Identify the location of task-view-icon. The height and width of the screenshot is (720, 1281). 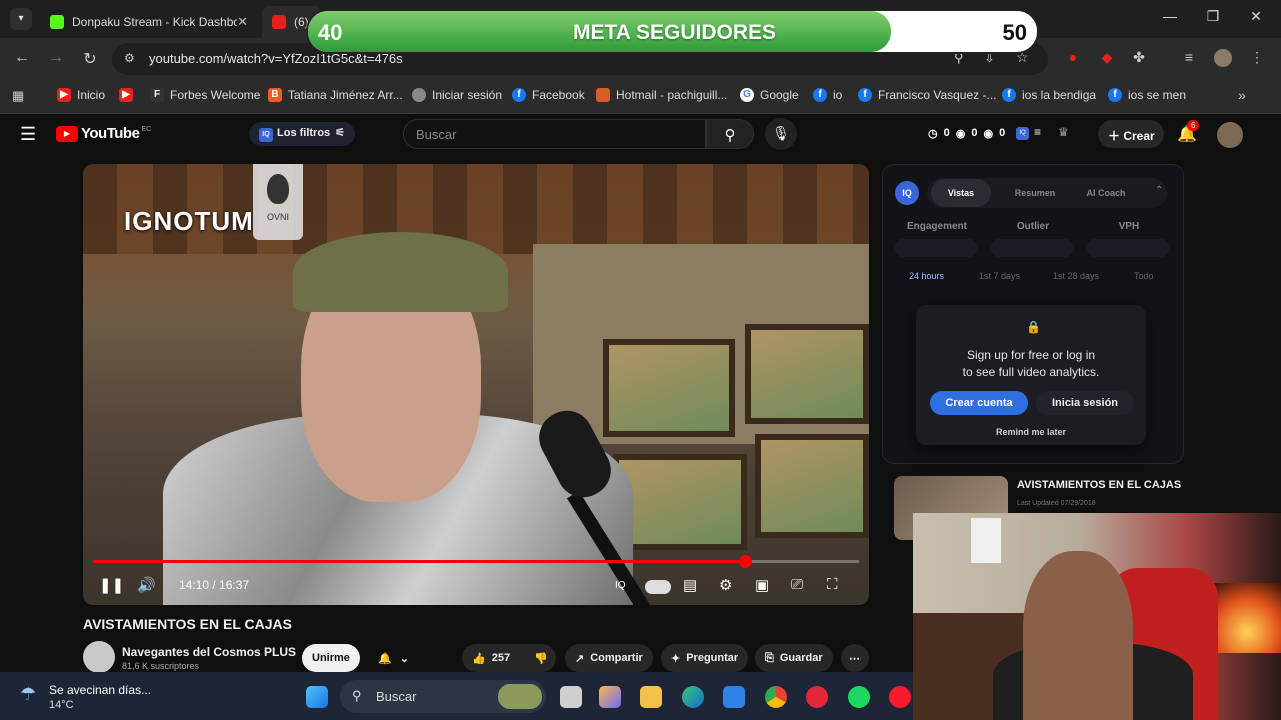
(571, 697).